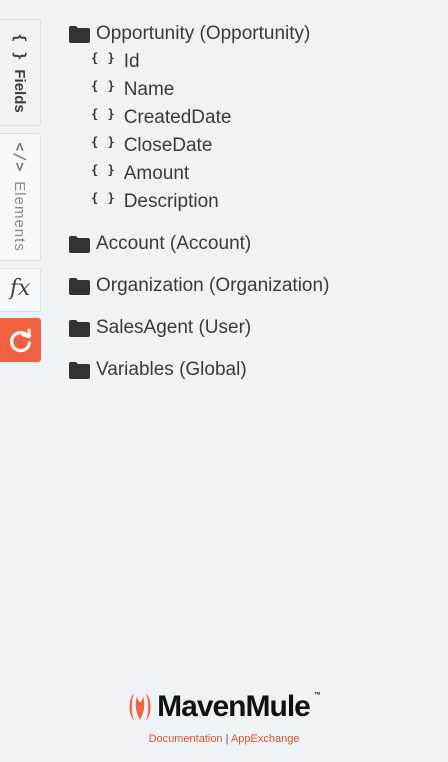 This screenshot has height=762, width=448. What do you see at coordinates (174, 243) in the screenshot?
I see `tree-group-label: Account (Account)` at bounding box center [174, 243].